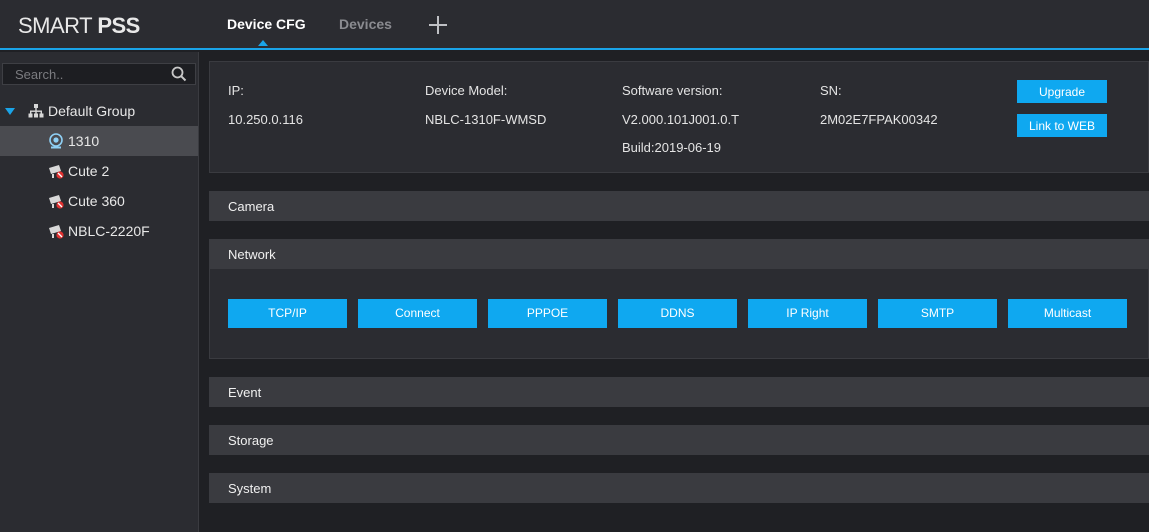 The image size is (1149, 532). What do you see at coordinates (236, 90) in the screenshot?
I see `ip-label: IP:` at bounding box center [236, 90].